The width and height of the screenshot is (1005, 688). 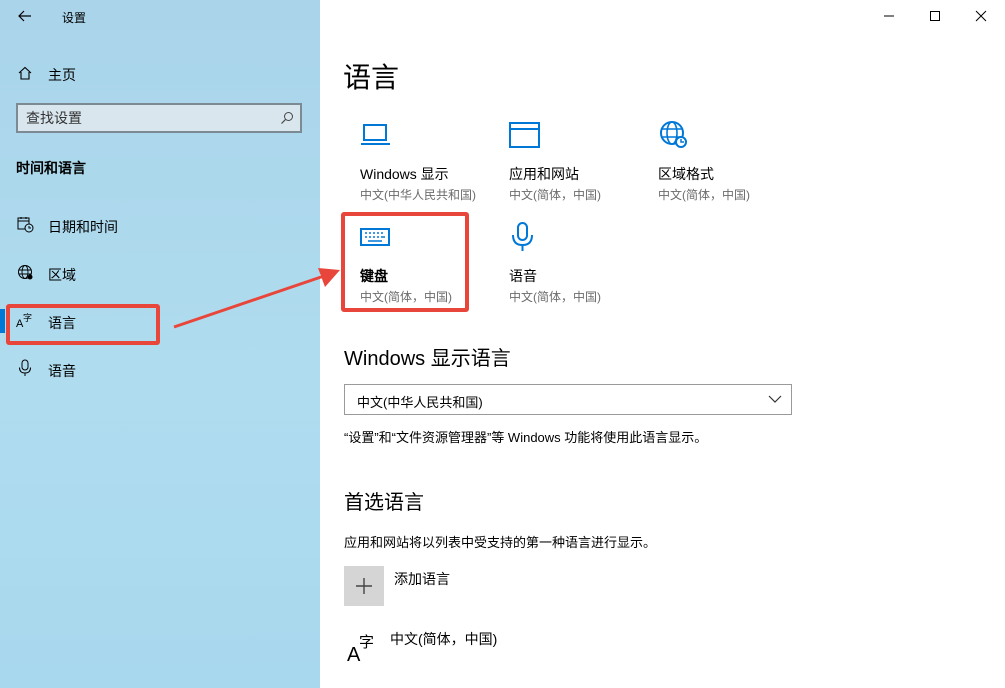 What do you see at coordinates (420, 402) in the screenshot?
I see `dropdown-value: 中文(中华人民共和国)` at bounding box center [420, 402].